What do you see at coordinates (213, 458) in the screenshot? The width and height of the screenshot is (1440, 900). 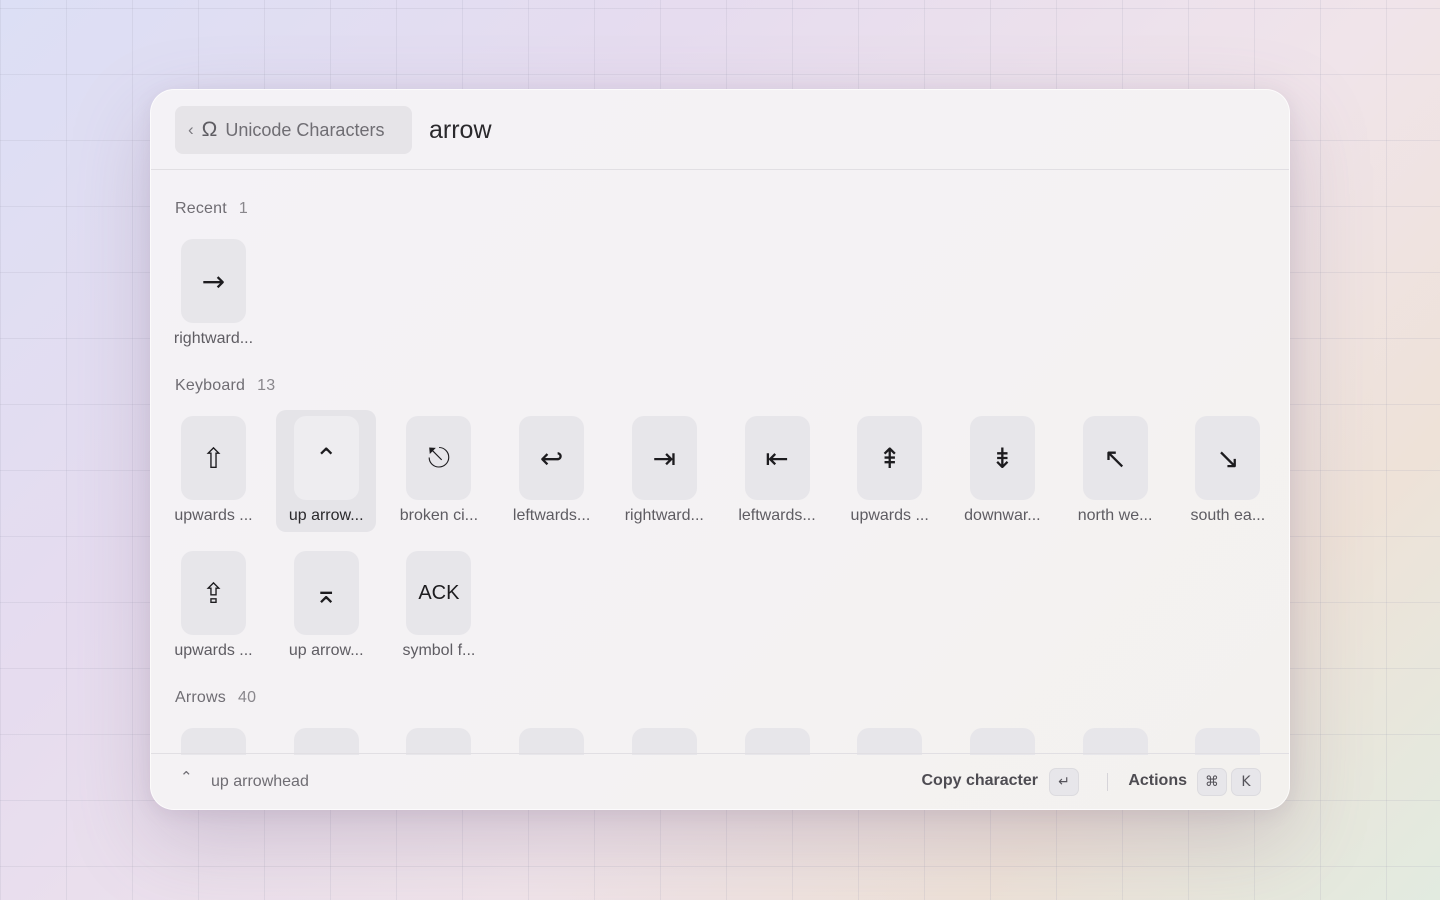 I see `char-glyph: ⇧` at bounding box center [213, 458].